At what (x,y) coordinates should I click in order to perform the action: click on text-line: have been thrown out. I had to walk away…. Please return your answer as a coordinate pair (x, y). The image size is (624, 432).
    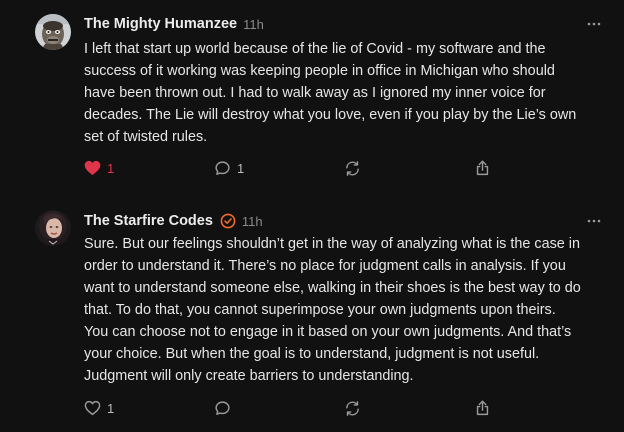
    Looking at the image, I should click on (315, 93).